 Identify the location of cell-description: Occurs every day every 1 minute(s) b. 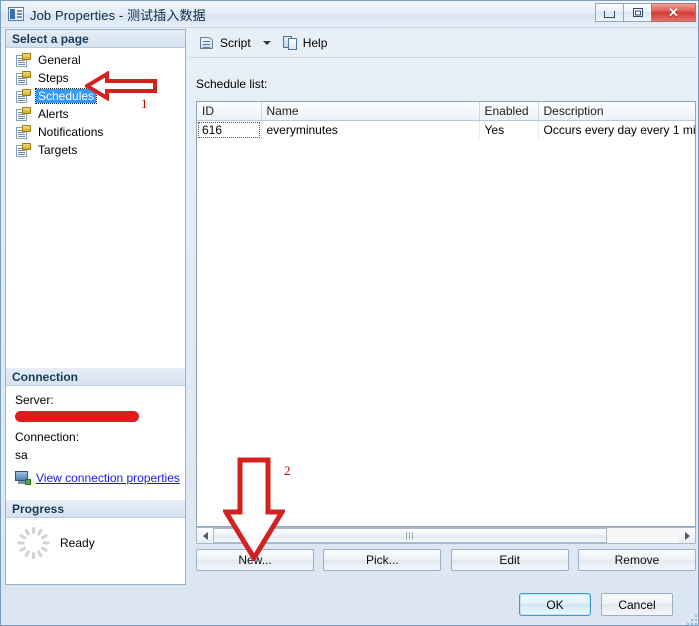
(616, 129).